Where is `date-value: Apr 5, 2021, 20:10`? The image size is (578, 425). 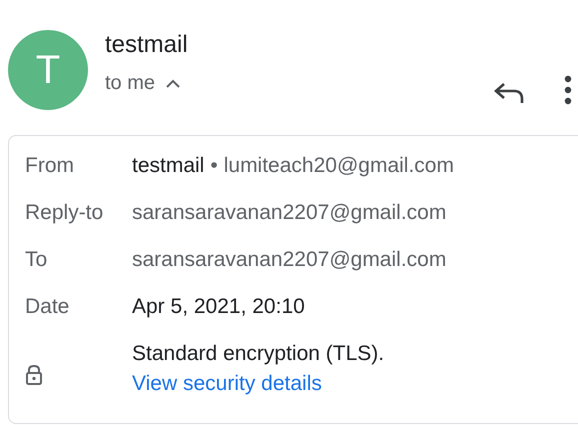 date-value: Apr 5, 2021, 20:10 is located at coordinates (218, 307).